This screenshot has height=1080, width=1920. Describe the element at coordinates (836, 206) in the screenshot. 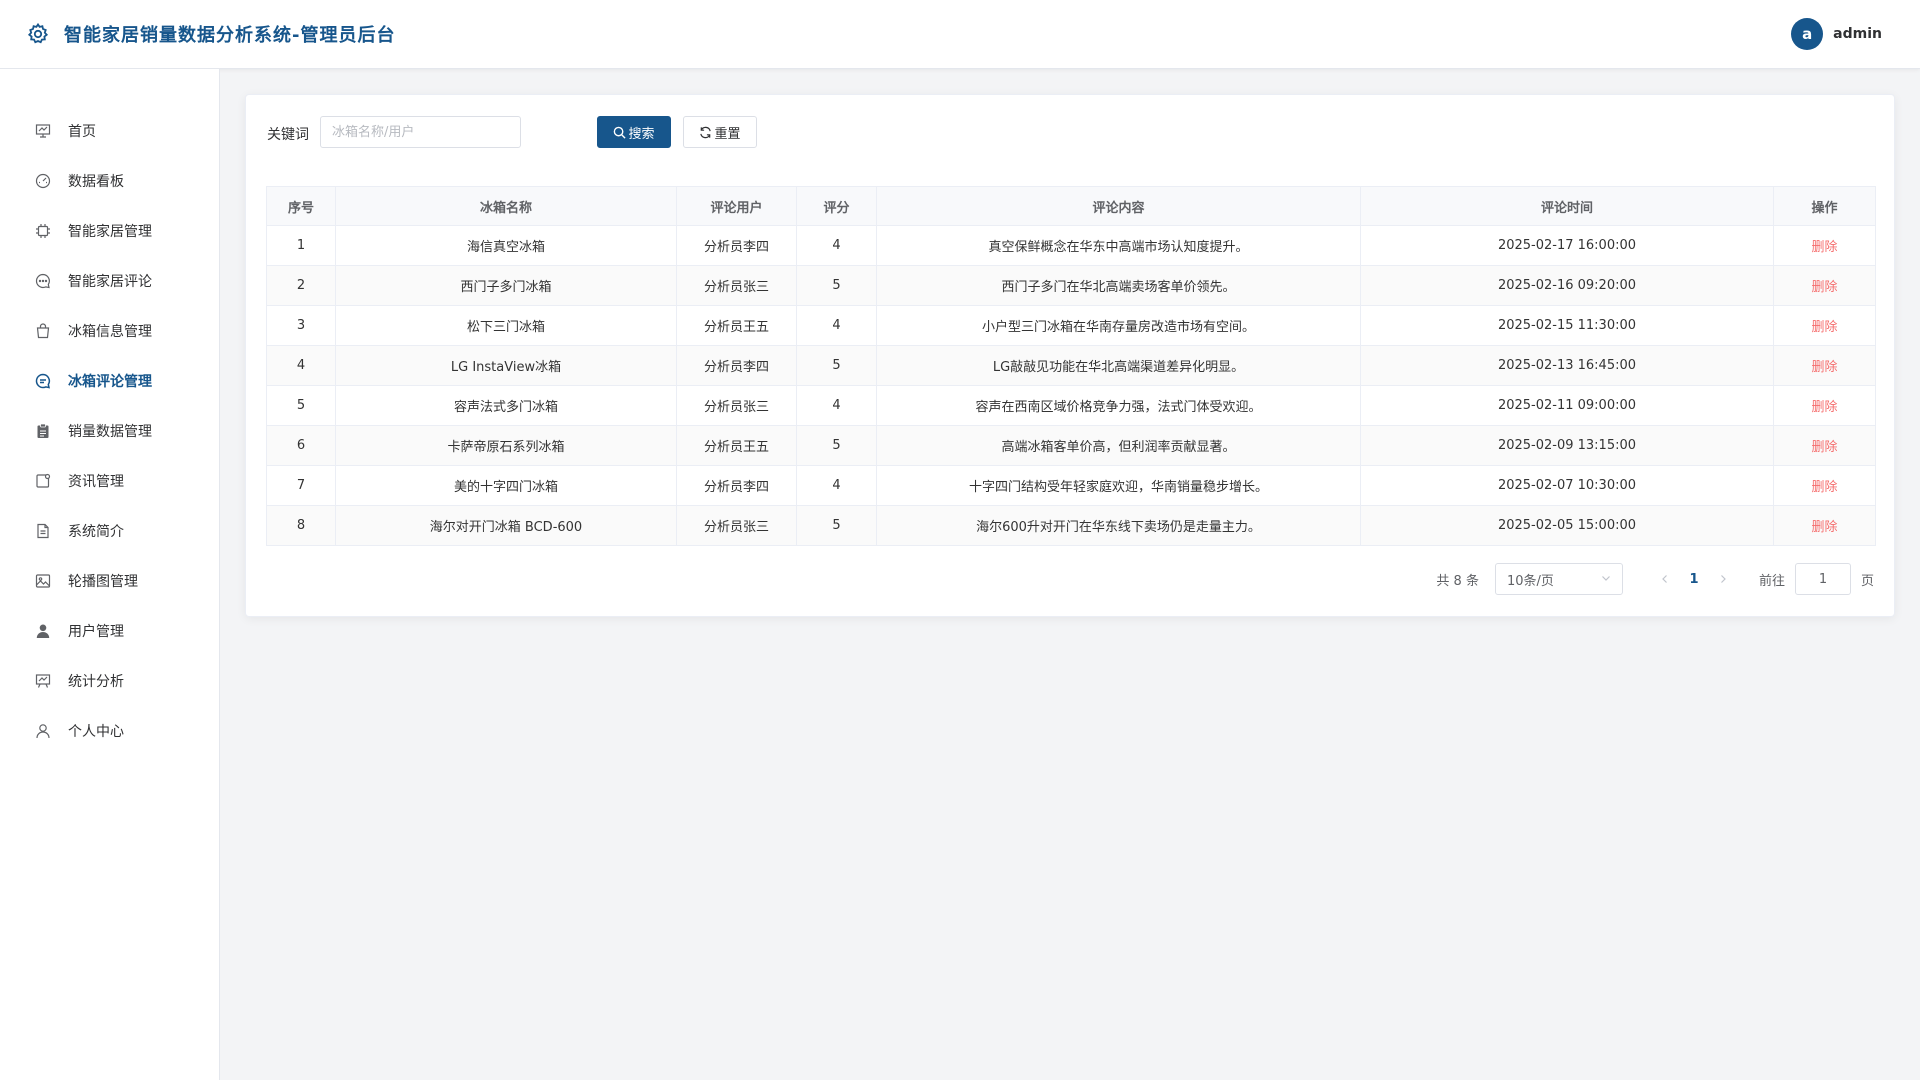

I see `column-header: 评分` at that location.